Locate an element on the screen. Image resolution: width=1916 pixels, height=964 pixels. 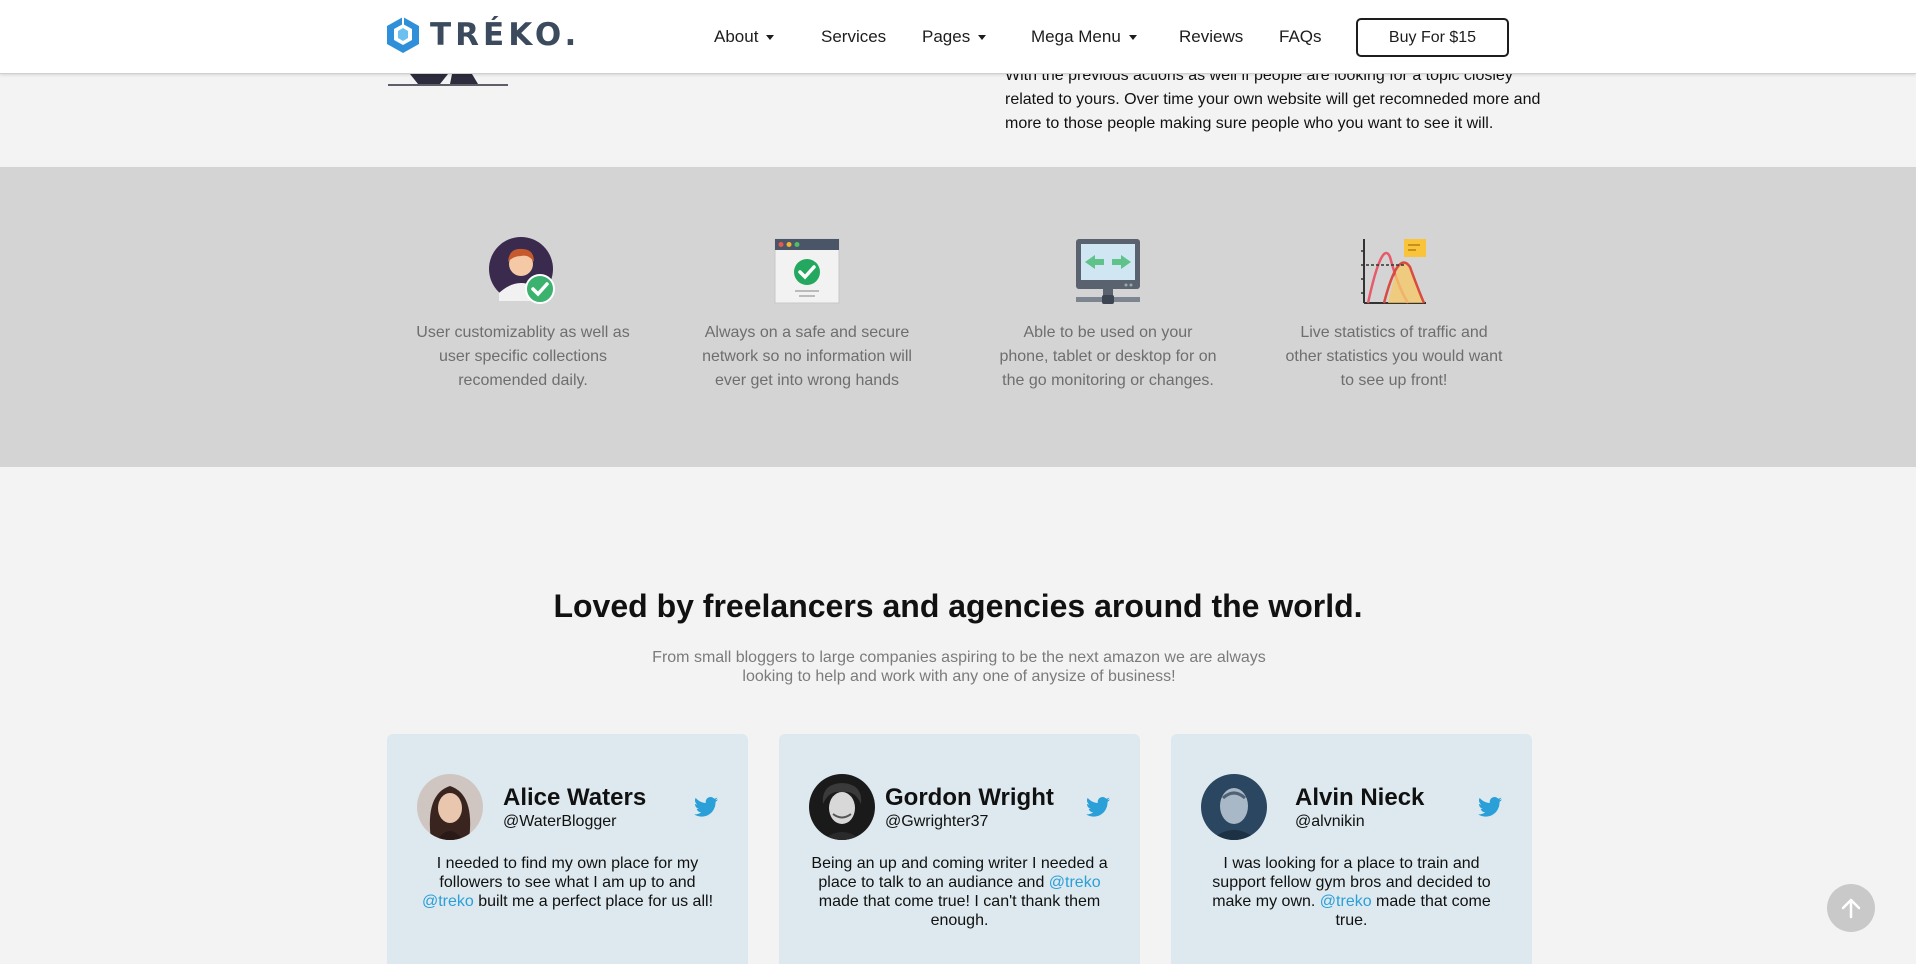
testimonial-handle: @alvnikin is located at coordinates (1330, 821).